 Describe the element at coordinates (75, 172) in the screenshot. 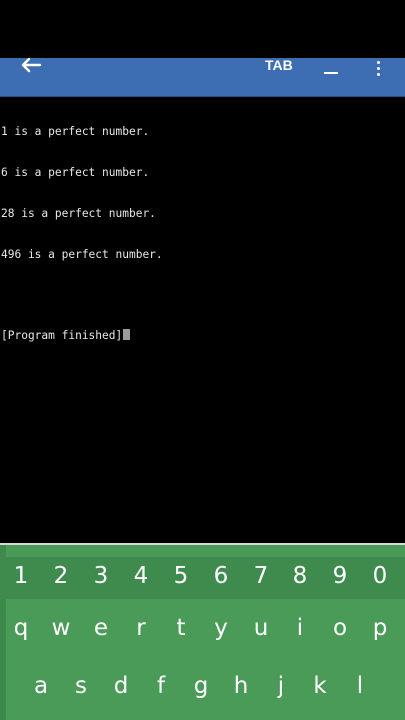

I see `terminal-line: 6 is a perfect number.` at that location.